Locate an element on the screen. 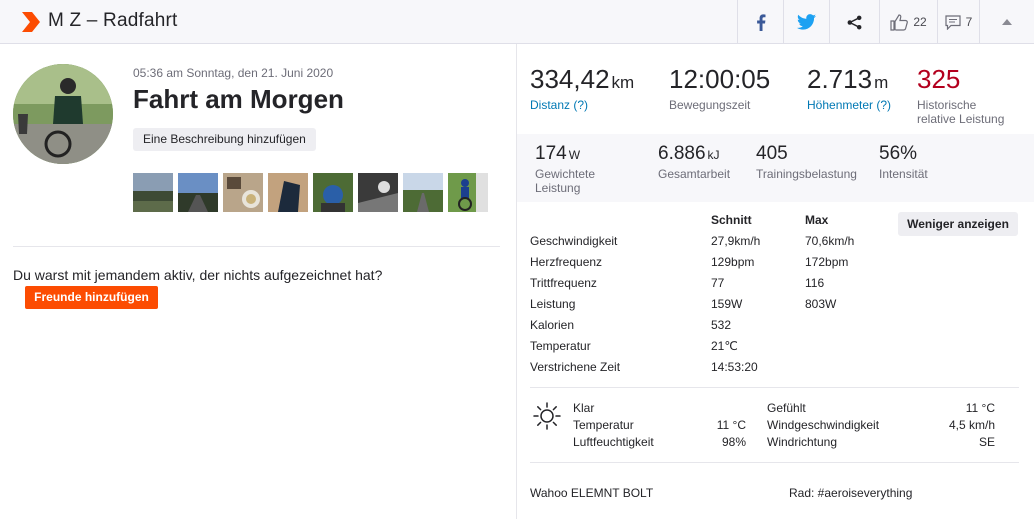 This screenshot has width=1034, height=519. stat-weighted-power: 174 W Gewichtete Leistung is located at coordinates (565, 169).